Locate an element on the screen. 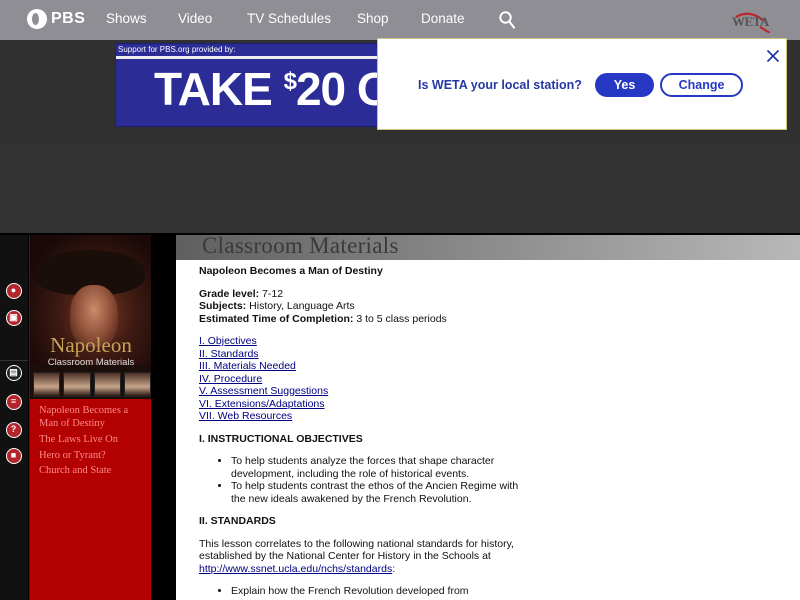 This screenshot has height=600, width=800. menu-item-hero-or-tyrant: Hero or Tyrant? is located at coordinates (91, 456).